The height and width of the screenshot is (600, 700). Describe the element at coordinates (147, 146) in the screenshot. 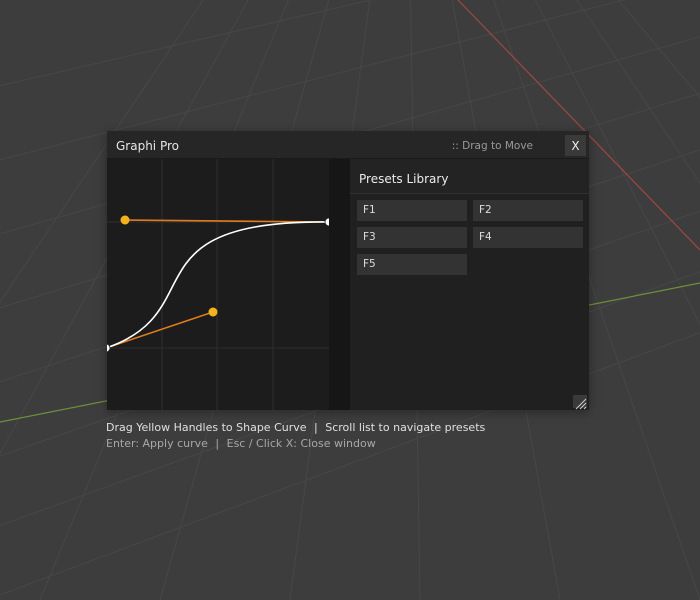

I see `window-title: Graphi Pro` at that location.